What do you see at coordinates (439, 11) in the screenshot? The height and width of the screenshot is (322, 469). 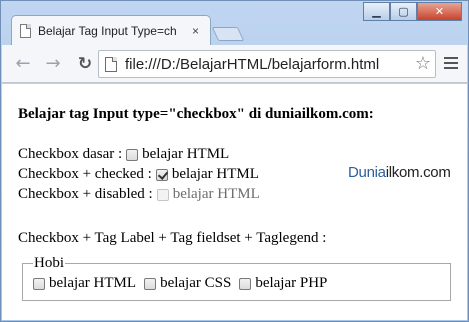 I see `close-button: ✕` at bounding box center [439, 11].